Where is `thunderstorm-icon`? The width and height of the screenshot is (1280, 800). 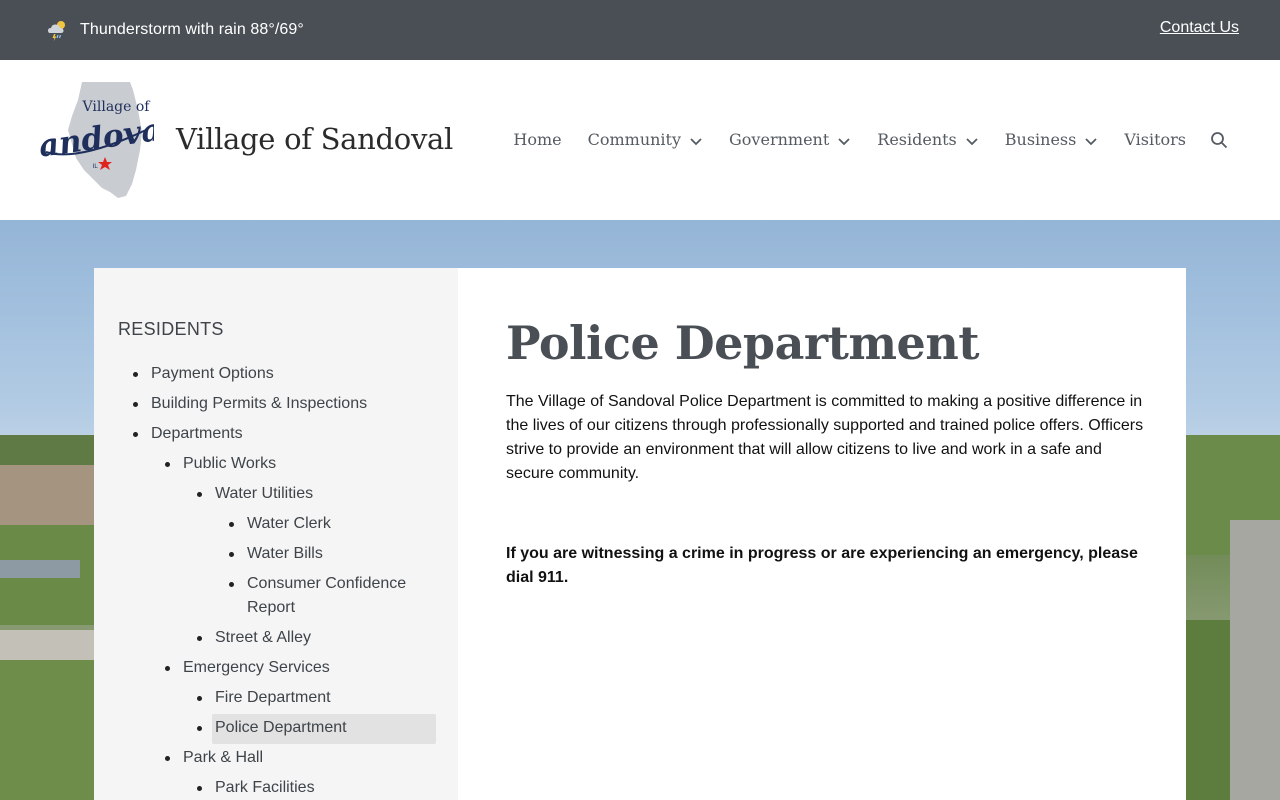
thunderstorm-icon is located at coordinates (58, 30).